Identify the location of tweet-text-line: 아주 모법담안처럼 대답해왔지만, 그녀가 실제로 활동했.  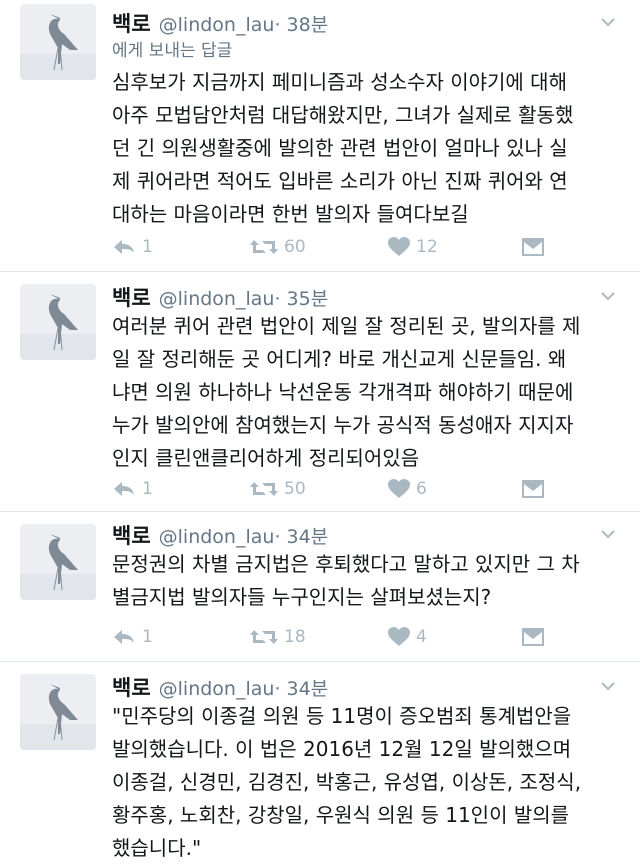
(343, 115).